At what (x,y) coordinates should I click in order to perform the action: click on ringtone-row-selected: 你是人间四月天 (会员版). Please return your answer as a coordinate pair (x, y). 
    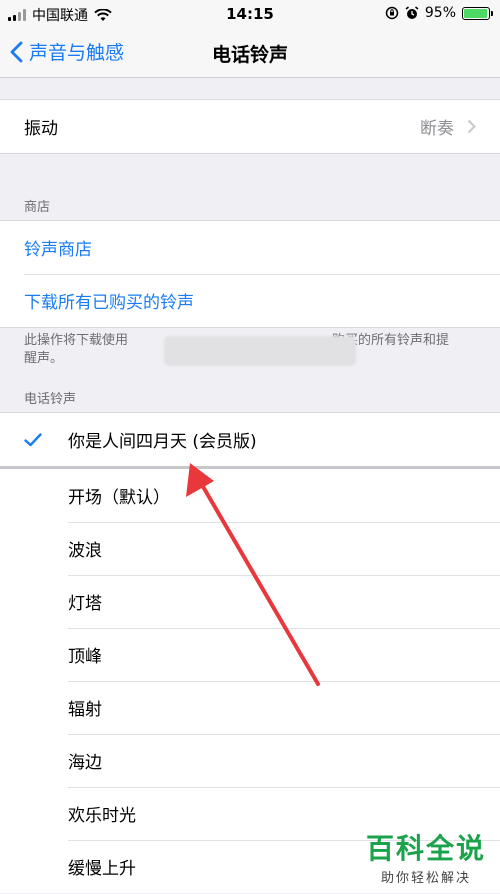
    Looking at the image, I should click on (250, 439).